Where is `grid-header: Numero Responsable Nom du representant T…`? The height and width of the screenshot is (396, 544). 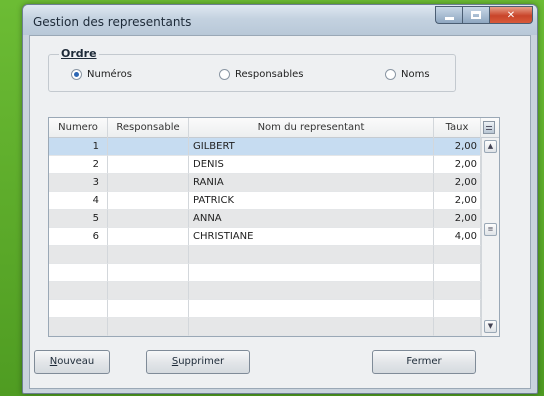 grid-header: Numero Responsable Nom du representant T… is located at coordinates (274, 128).